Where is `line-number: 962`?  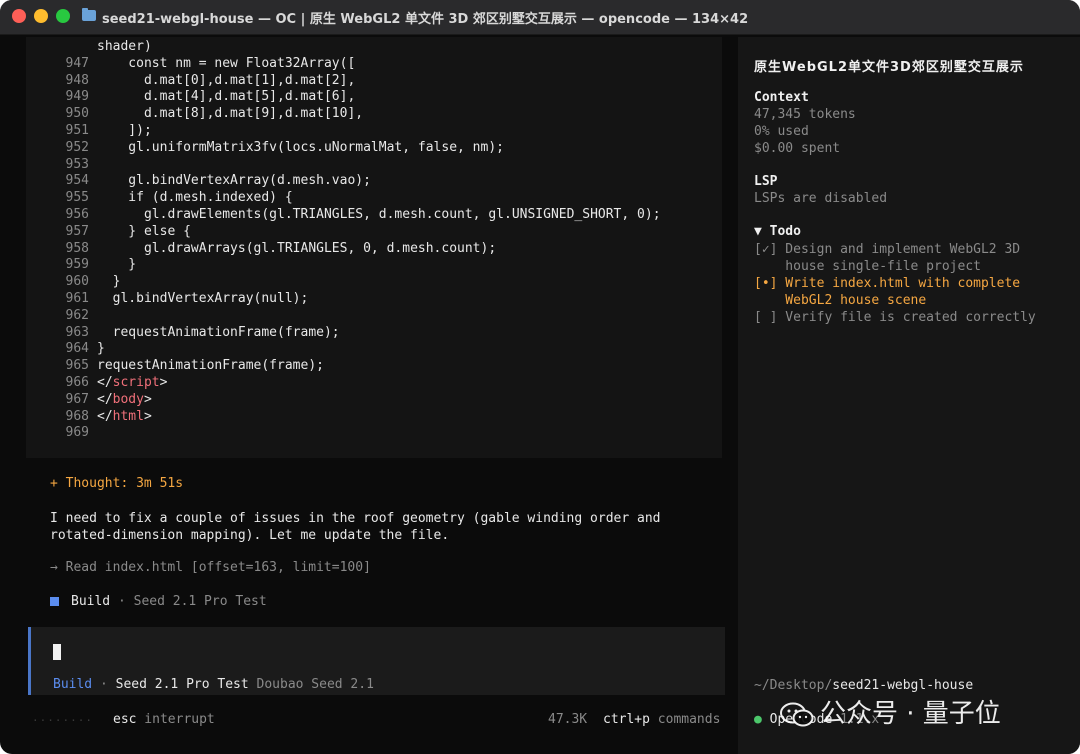
line-number: 962 is located at coordinates (77, 315).